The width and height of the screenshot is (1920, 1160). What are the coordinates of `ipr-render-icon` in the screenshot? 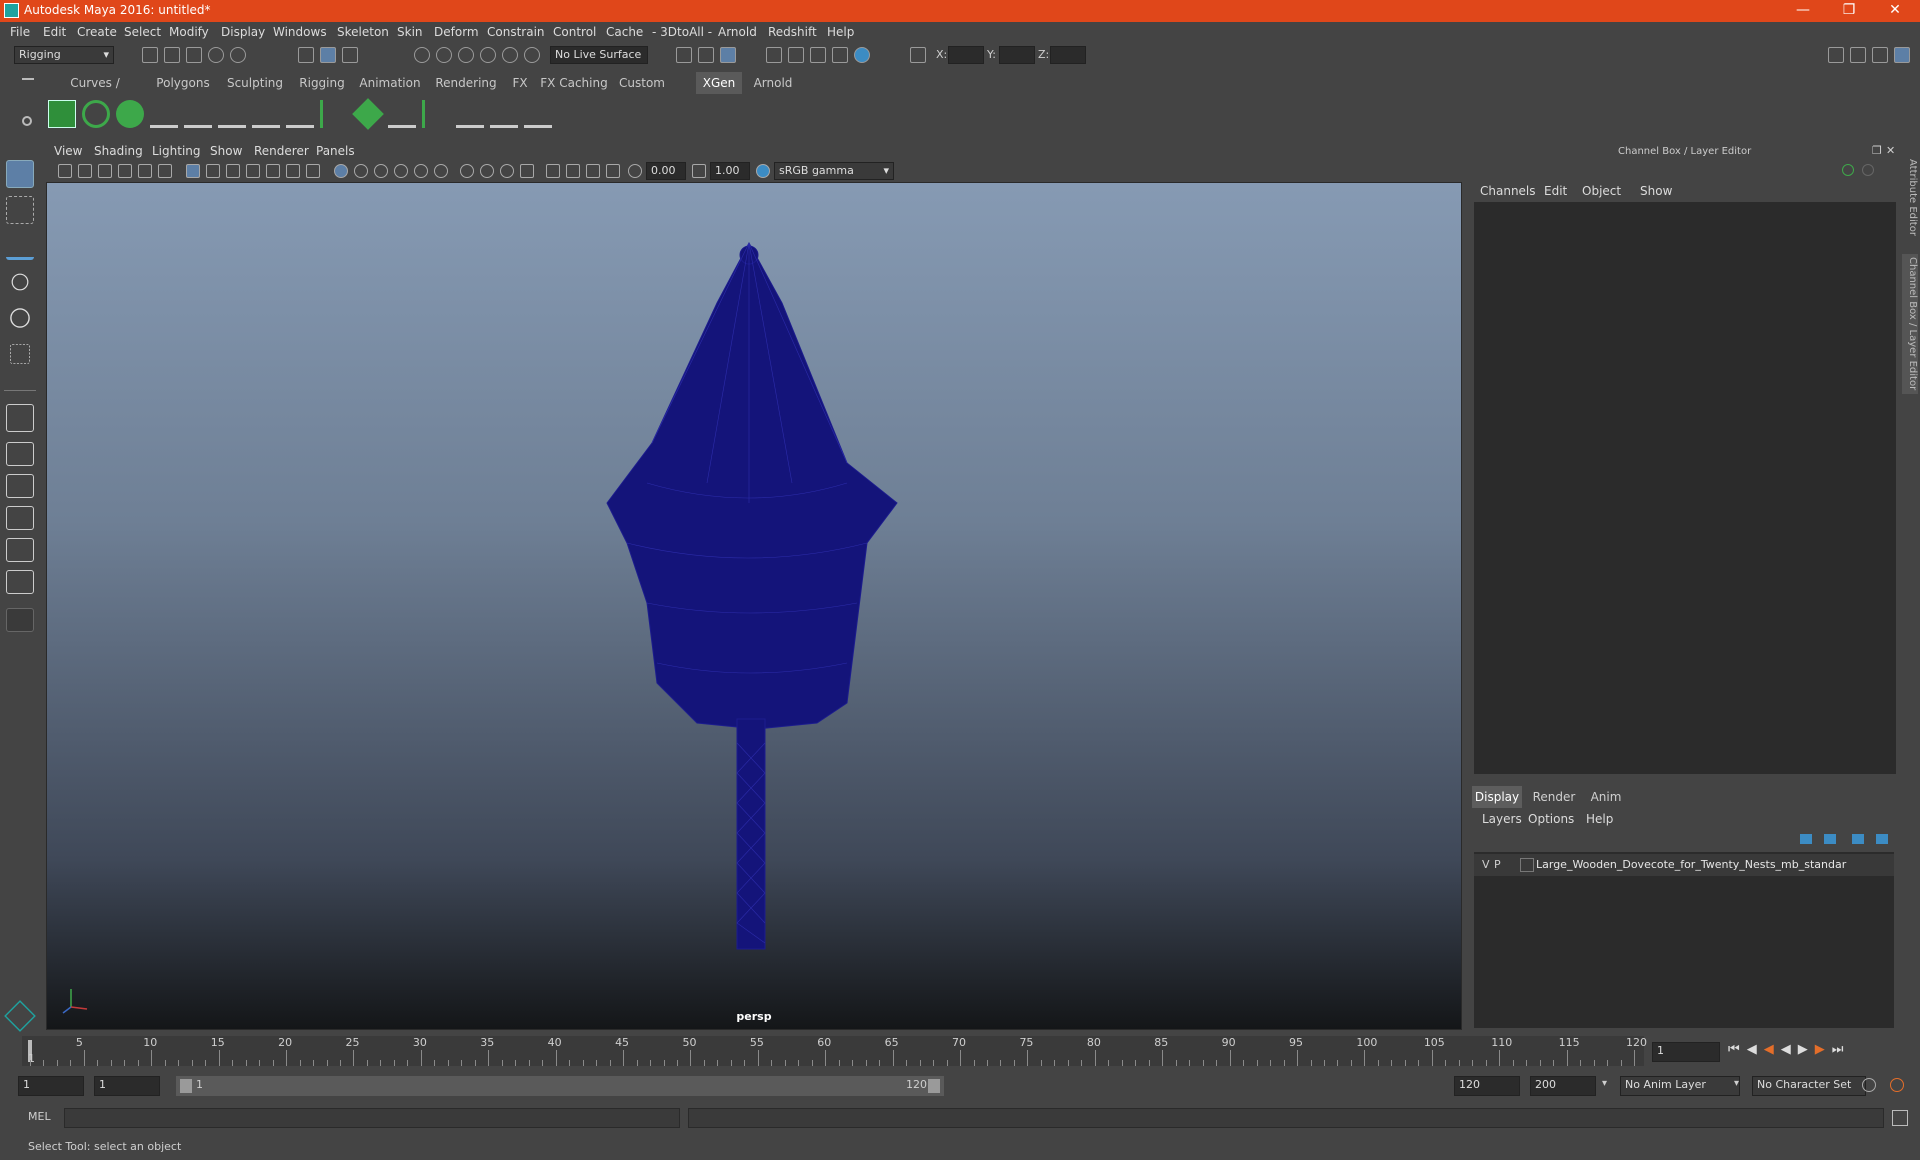 It's located at (818, 55).